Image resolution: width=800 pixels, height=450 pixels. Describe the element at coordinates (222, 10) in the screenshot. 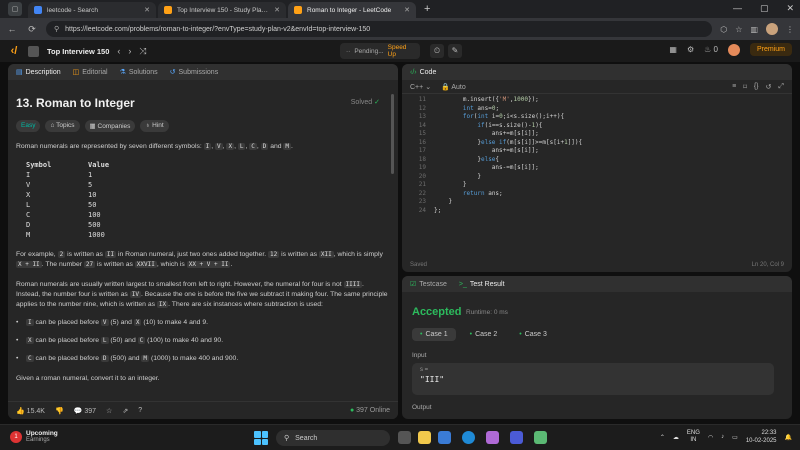

I see `browser-tab-study-plan: Top Interview 150 - Study Plan - L ✕` at that location.